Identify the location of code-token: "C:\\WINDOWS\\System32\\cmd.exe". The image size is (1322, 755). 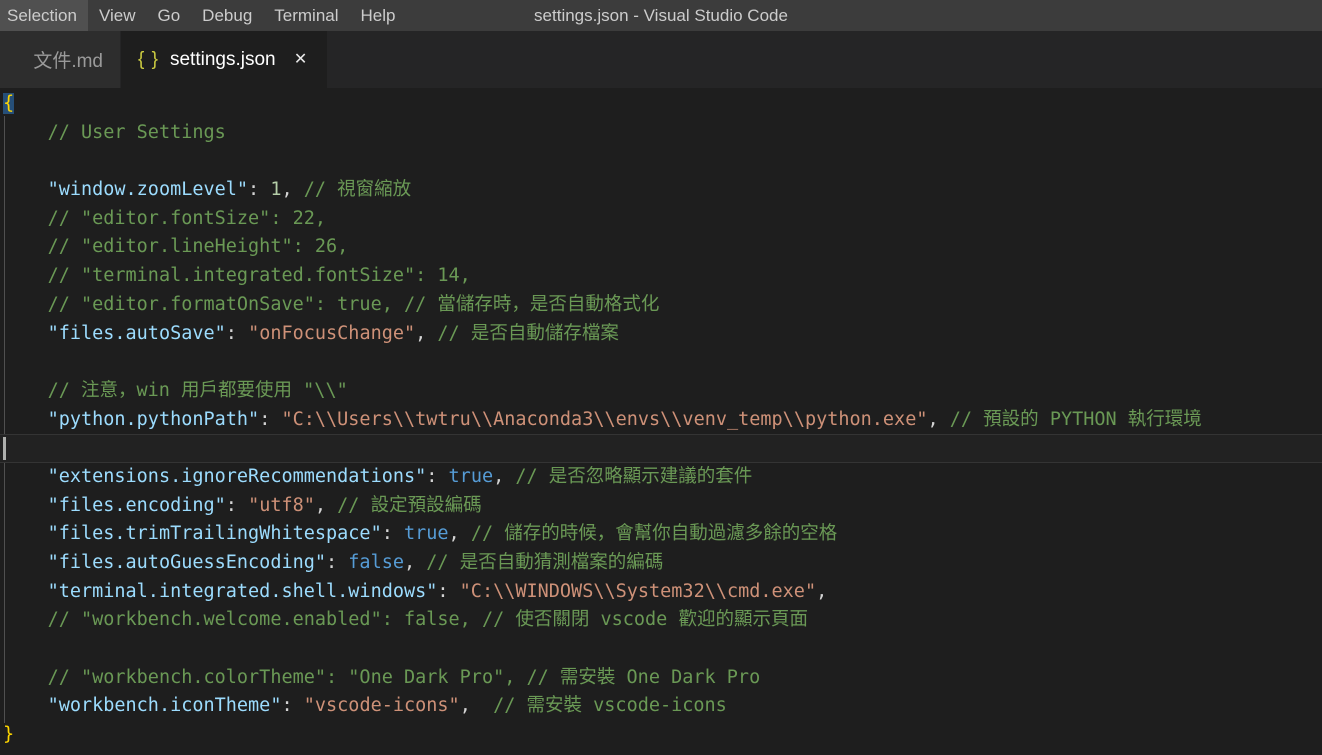
(638, 591).